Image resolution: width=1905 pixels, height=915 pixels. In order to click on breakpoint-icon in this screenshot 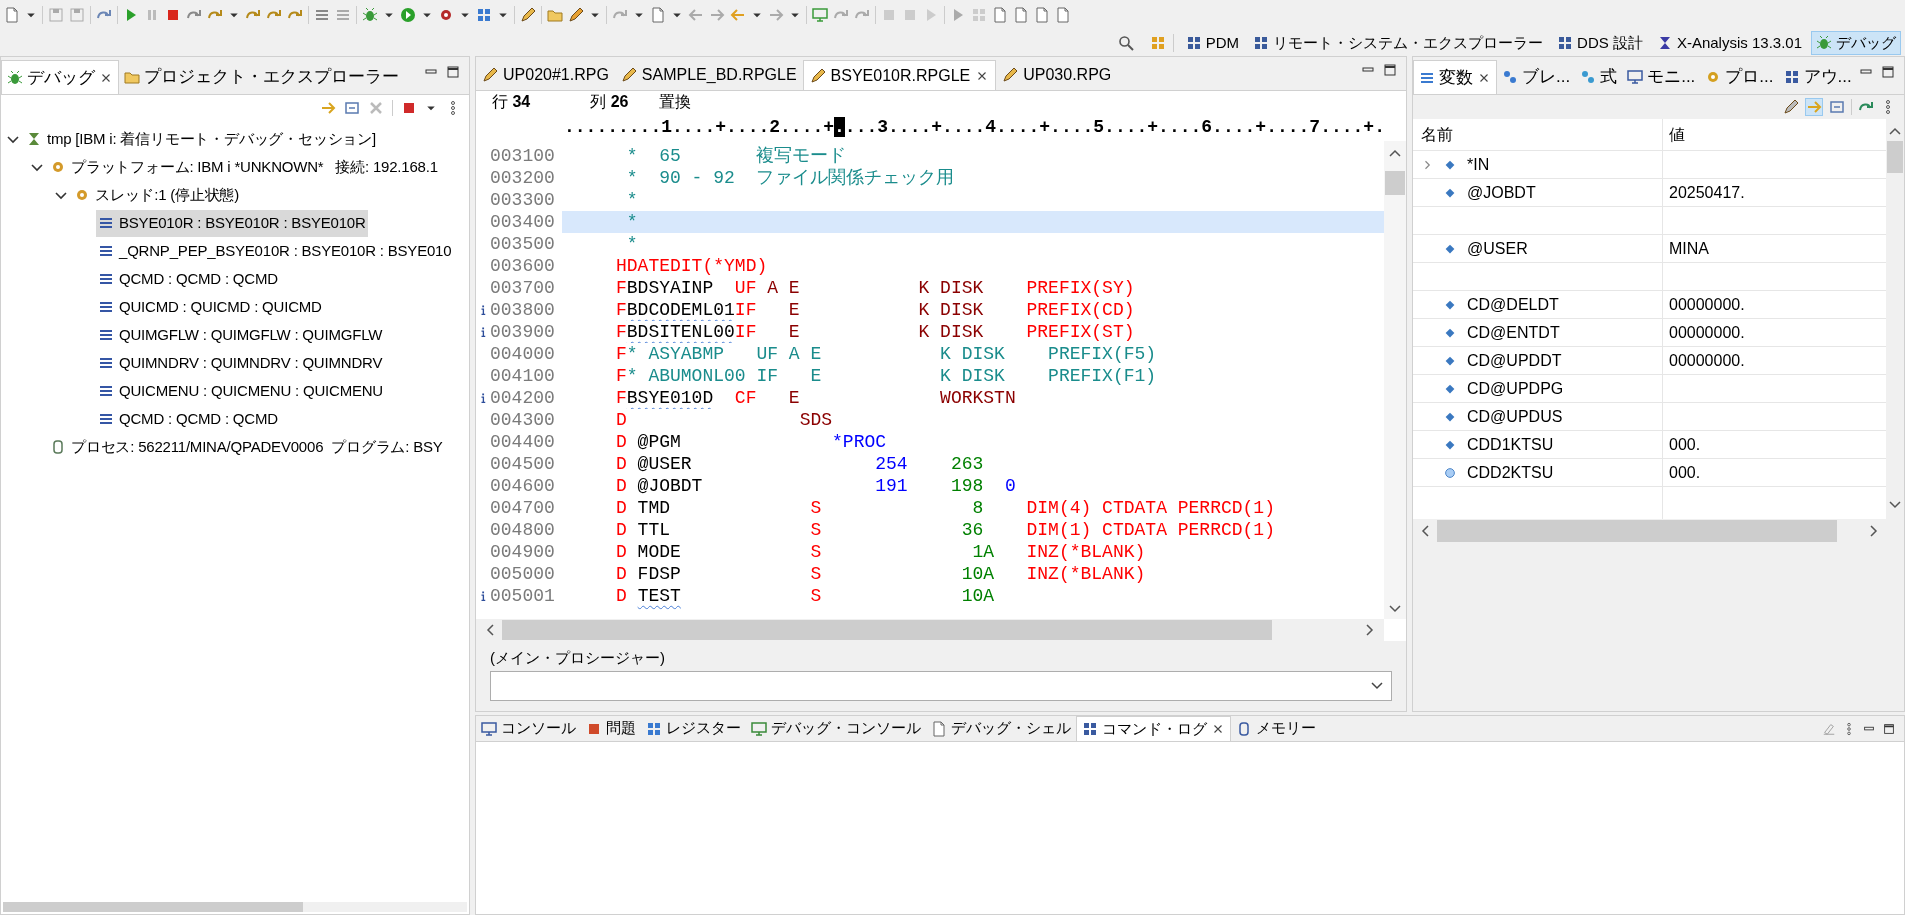, I will do `click(409, 108)`.